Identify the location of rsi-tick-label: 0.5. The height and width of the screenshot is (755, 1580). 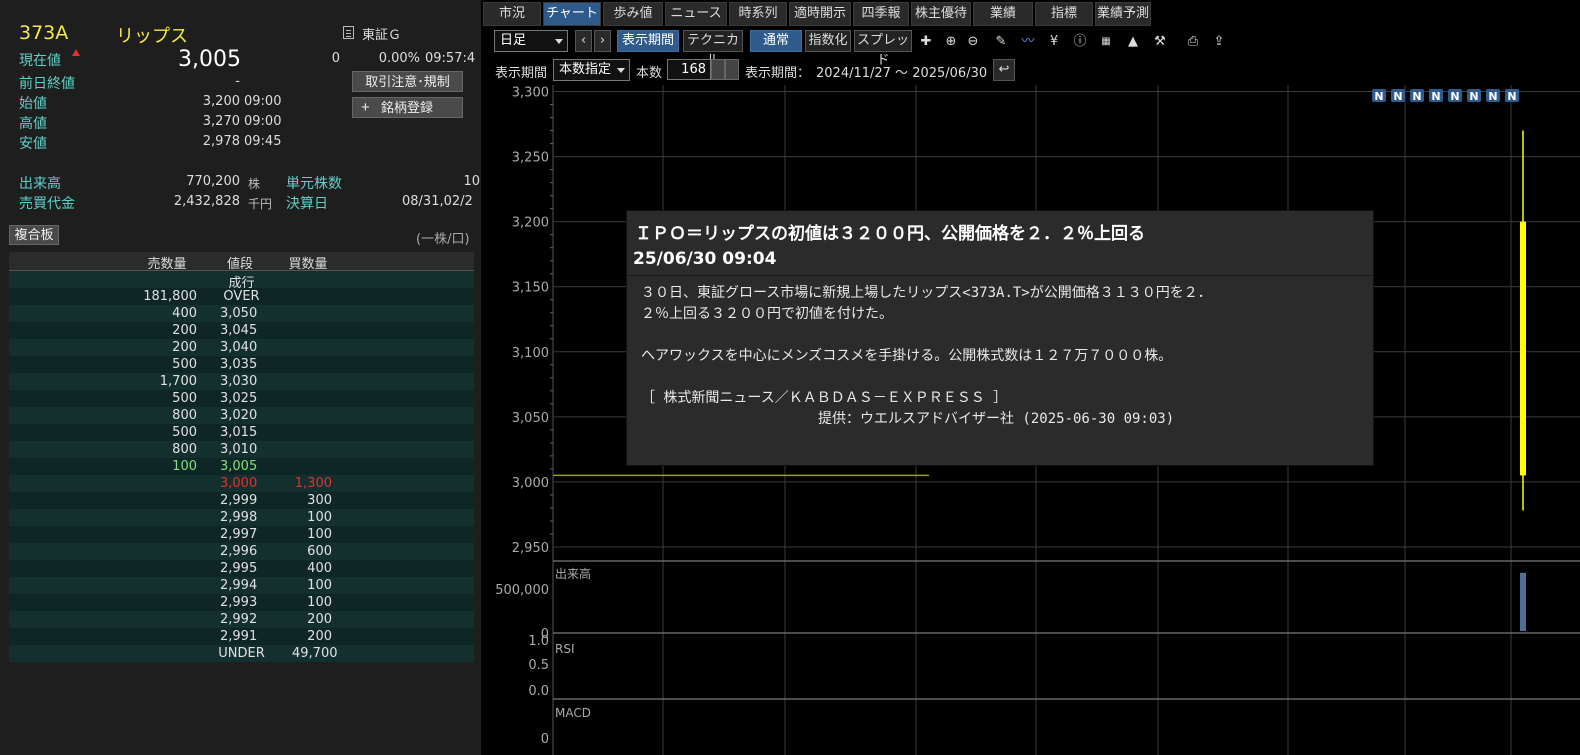
(538, 665).